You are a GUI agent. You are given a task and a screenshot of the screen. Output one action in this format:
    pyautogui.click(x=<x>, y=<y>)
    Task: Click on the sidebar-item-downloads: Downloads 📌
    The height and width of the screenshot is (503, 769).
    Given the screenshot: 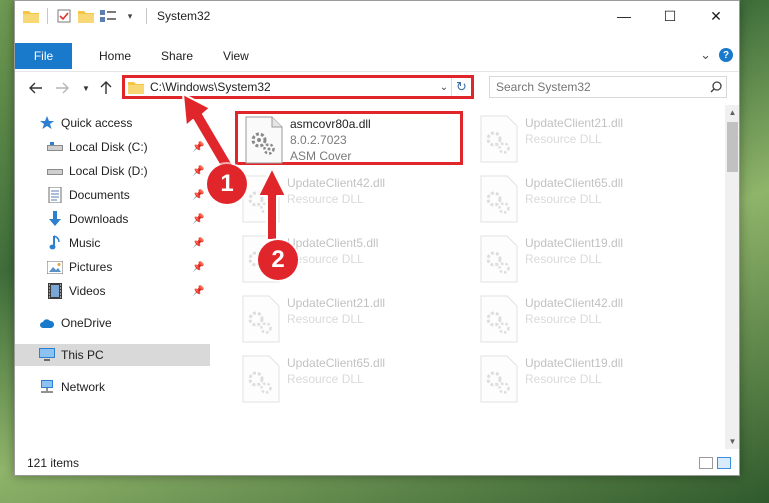 What is the action you would take?
    pyautogui.click(x=112, y=219)
    